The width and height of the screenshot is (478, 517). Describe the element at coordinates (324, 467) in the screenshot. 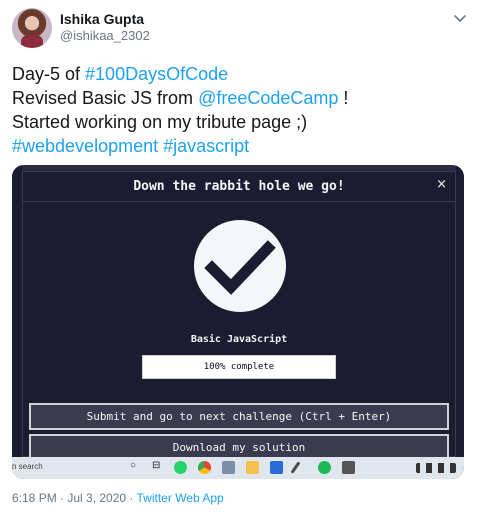

I see `spotify-icon` at that location.